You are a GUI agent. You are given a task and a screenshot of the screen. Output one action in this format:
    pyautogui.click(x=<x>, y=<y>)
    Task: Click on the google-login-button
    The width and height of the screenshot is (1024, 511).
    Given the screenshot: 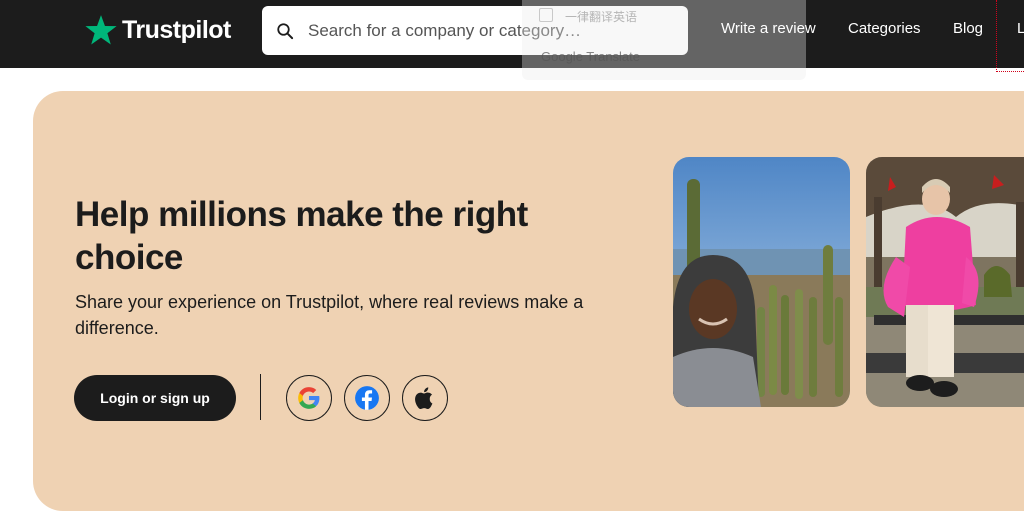 What is the action you would take?
    pyautogui.click(x=309, y=398)
    